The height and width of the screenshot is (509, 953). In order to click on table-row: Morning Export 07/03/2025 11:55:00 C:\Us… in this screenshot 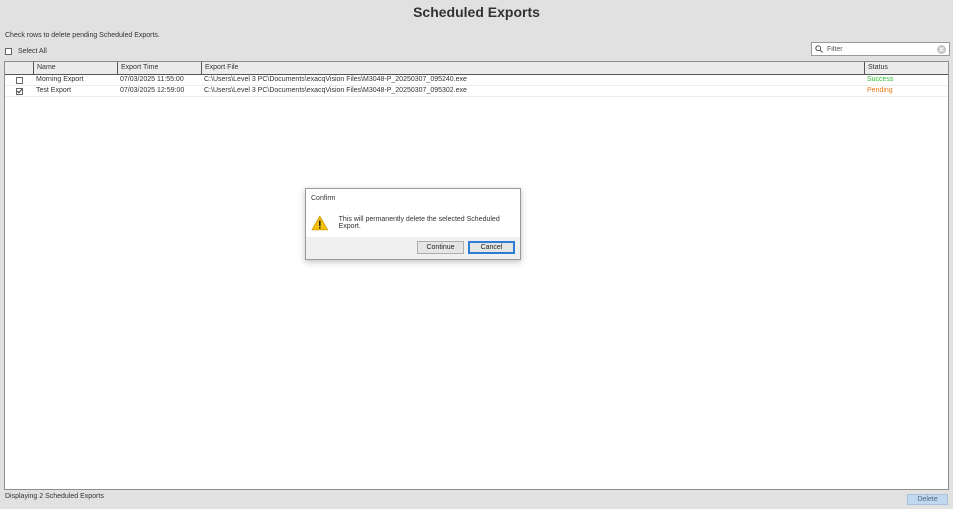, I will do `click(476, 80)`.